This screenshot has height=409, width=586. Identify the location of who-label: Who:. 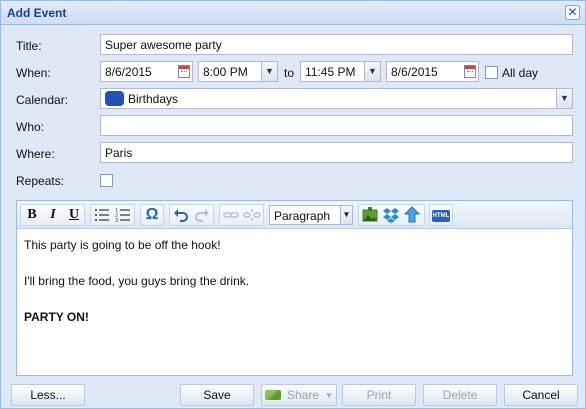
(30, 127).